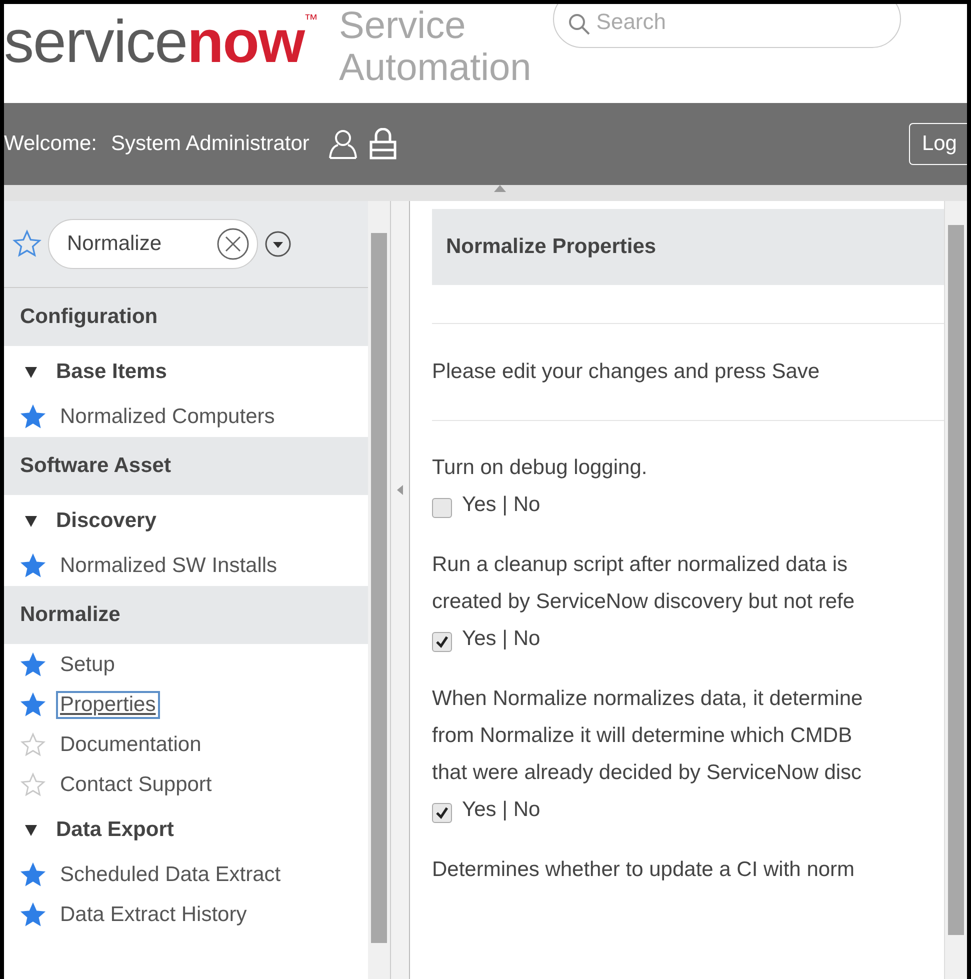 The height and width of the screenshot is (979, 971). Describe the element at coordinates (937, 144) in the screenshot. I see `login-button: Log` at that location.